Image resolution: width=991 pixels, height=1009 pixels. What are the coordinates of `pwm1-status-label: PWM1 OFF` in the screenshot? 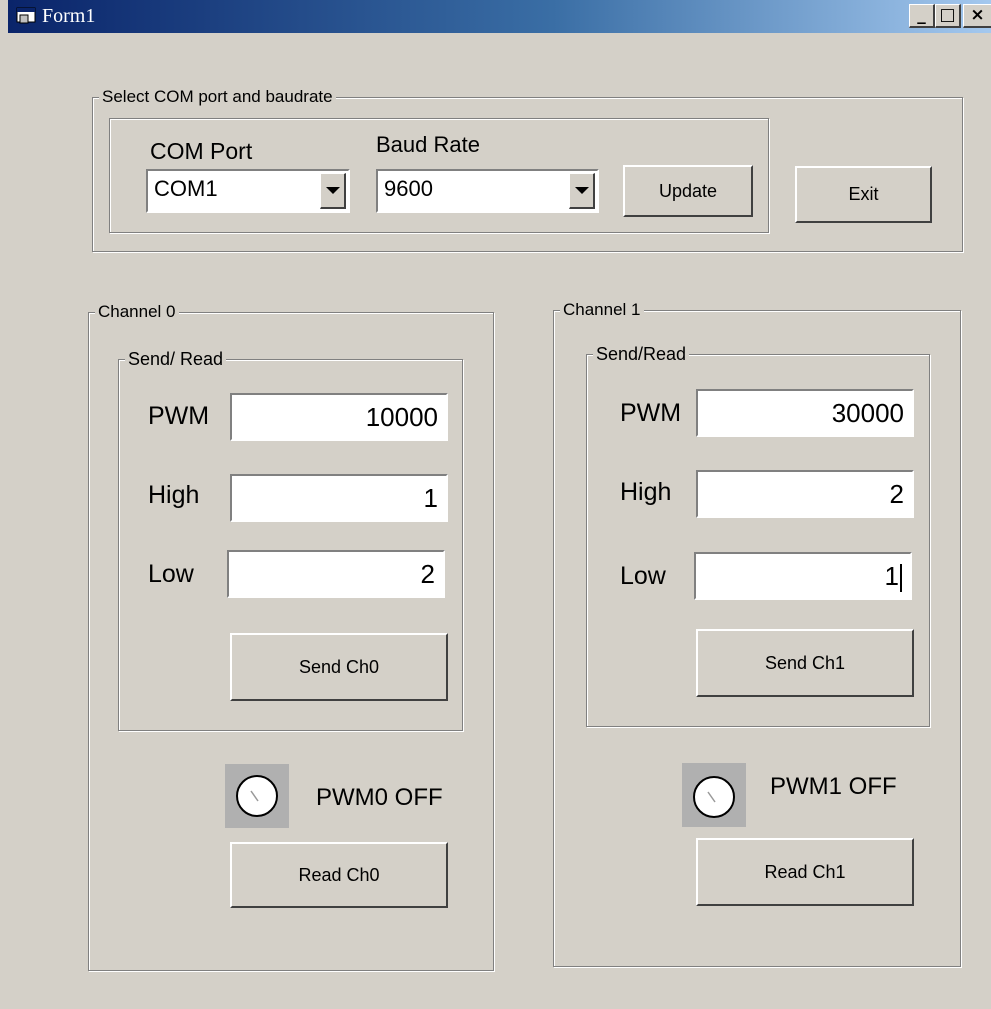 It's located at (833, 786).